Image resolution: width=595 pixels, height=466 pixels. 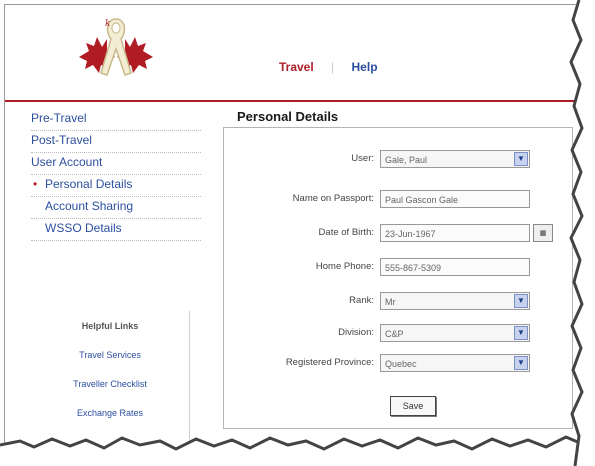 I want to click on row-passport-name: Name on Passport: Paul Gascon Gale, so click(x=398, y=201).